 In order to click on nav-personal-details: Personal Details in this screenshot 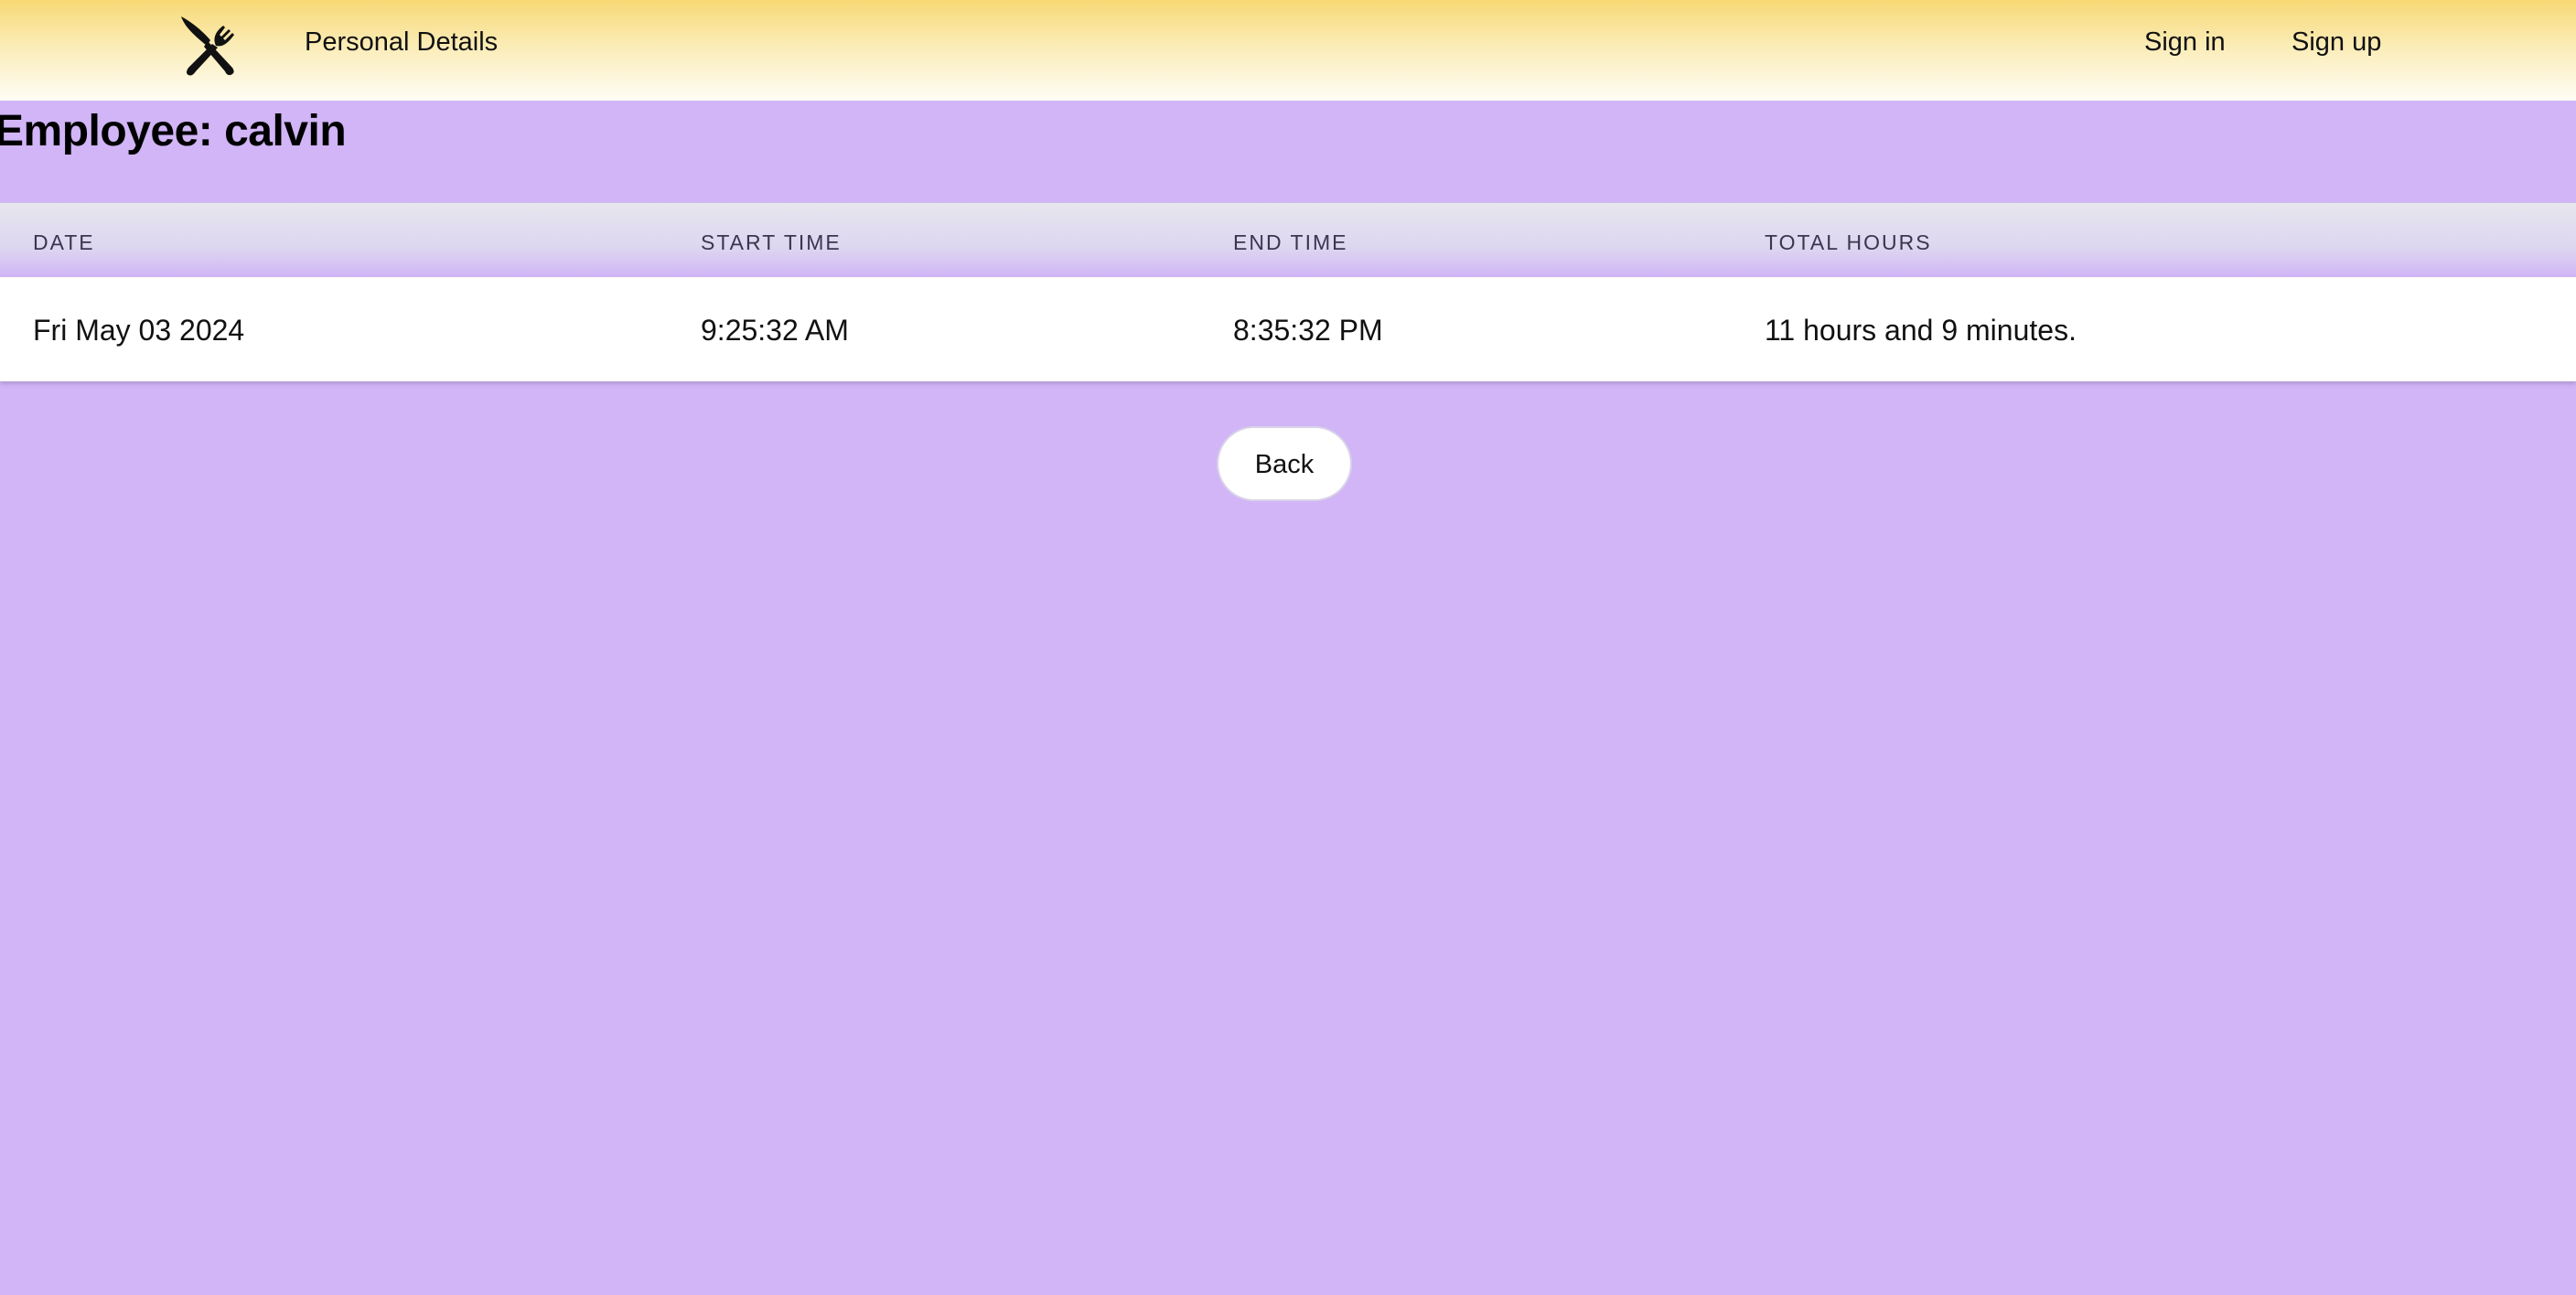, I will do `click(402, 42)`.